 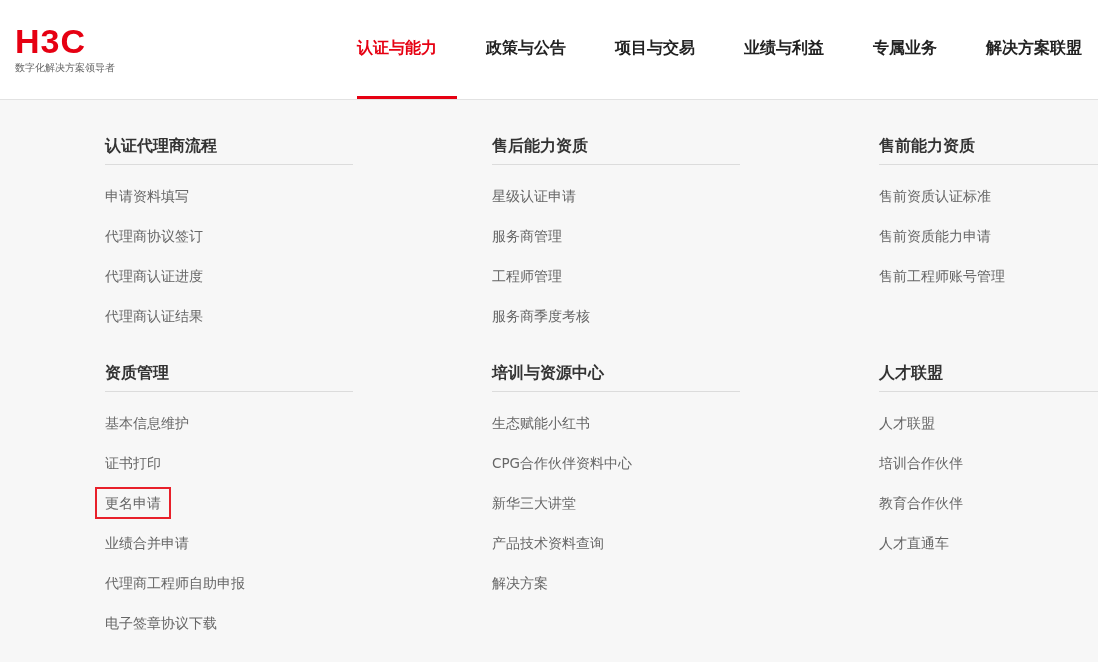 I want to click on section-heading: 资质管理, so click(x=229, y=377).